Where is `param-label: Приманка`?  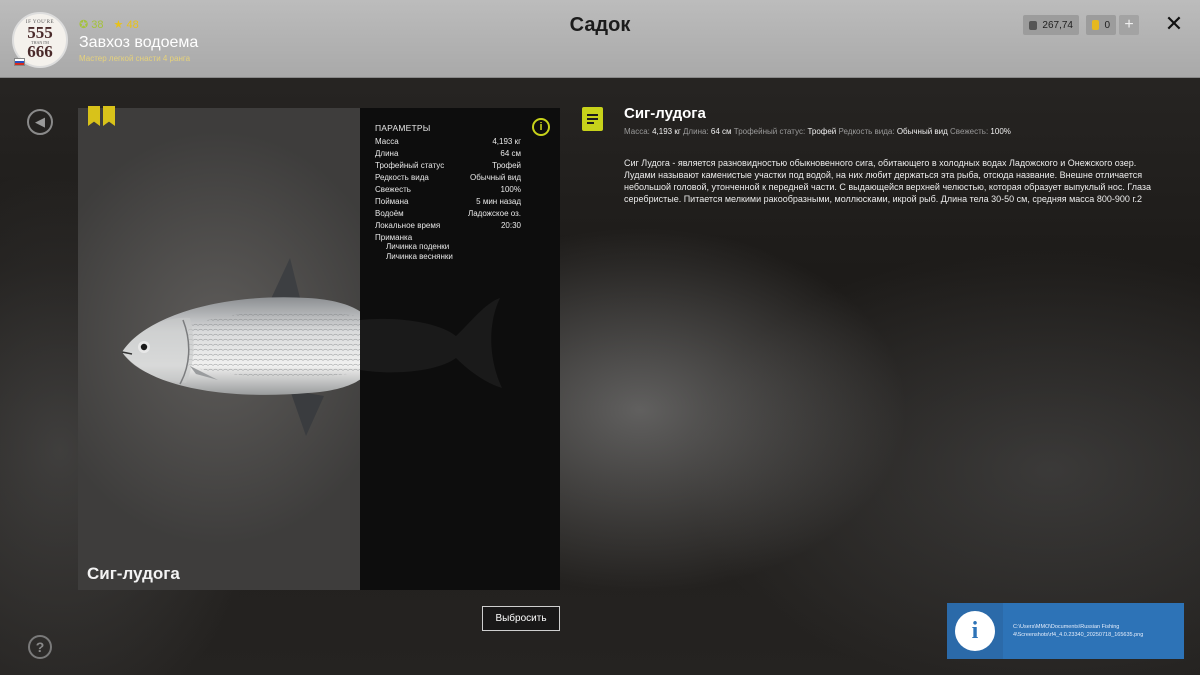 param-label: Приманка is located at coordinates (394, 237).